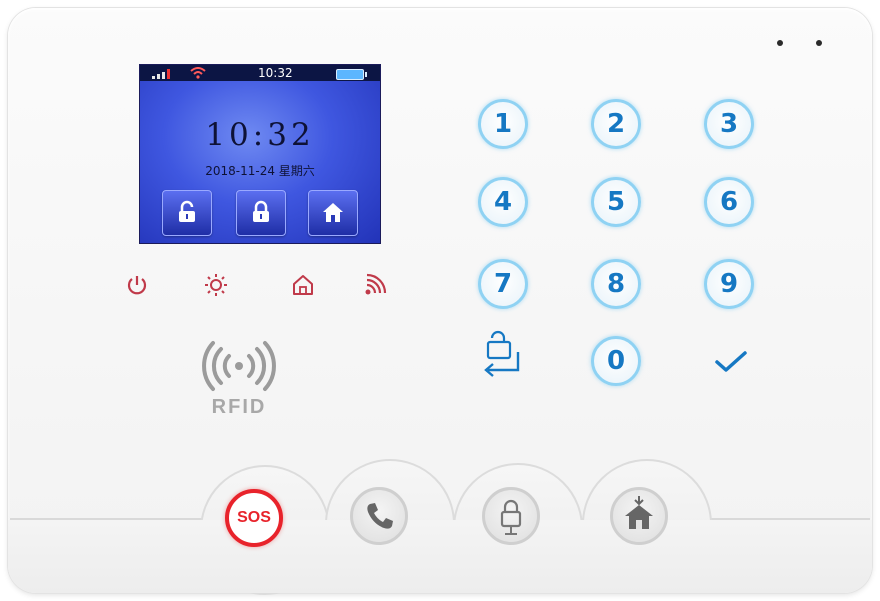  Describe the element at coordinates (254, 518) in the screenshot. I see `sos-button: SOS` at that location.